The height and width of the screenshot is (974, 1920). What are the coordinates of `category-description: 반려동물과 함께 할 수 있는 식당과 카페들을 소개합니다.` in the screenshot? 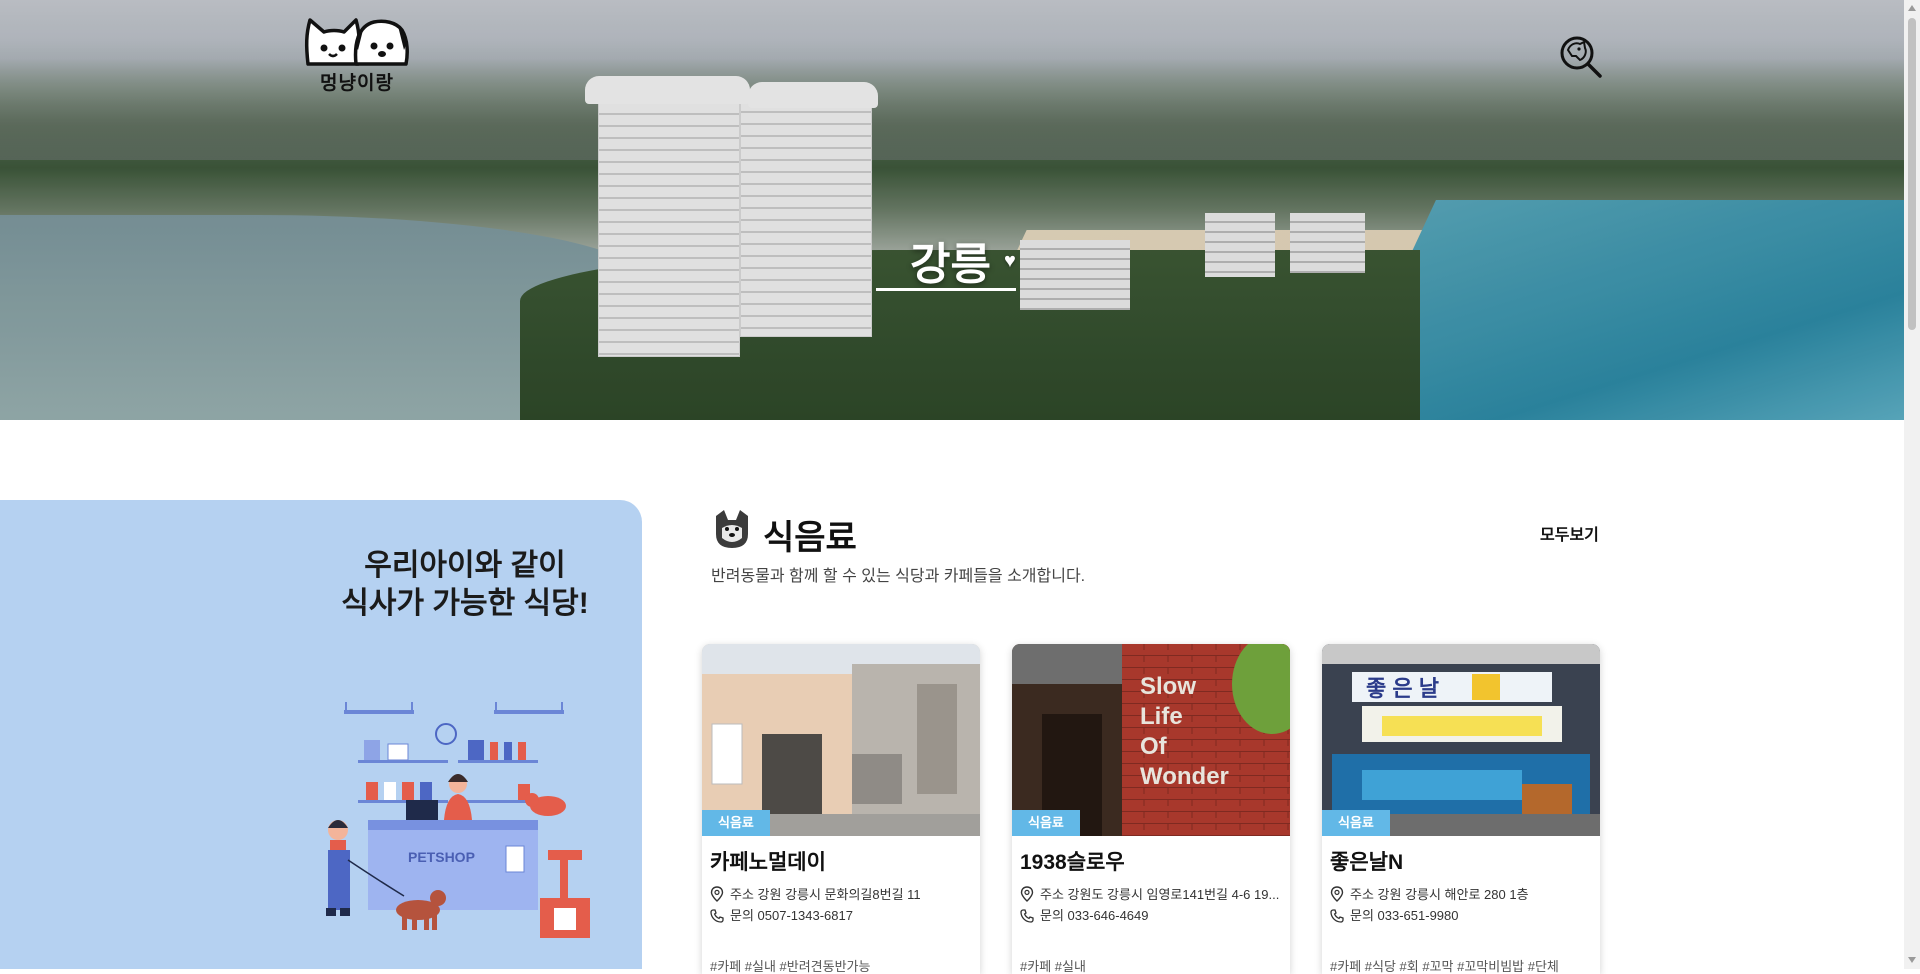 It's located at (898, 576).